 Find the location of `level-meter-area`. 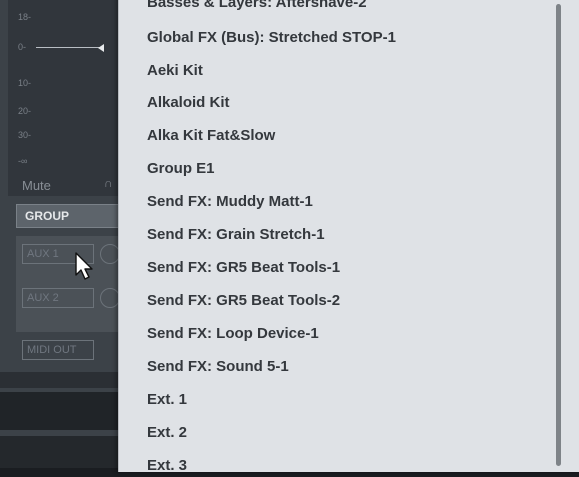

level-meter-area is located at coordinates (63, 98).